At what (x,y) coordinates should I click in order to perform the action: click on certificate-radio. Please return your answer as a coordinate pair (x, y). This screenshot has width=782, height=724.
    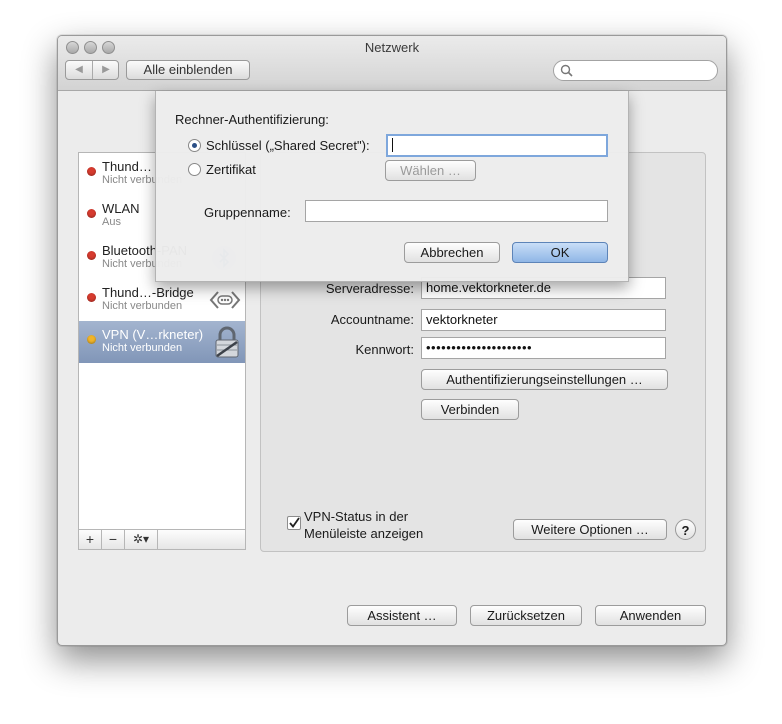
    Looking at the image, I should click on (194, 169).